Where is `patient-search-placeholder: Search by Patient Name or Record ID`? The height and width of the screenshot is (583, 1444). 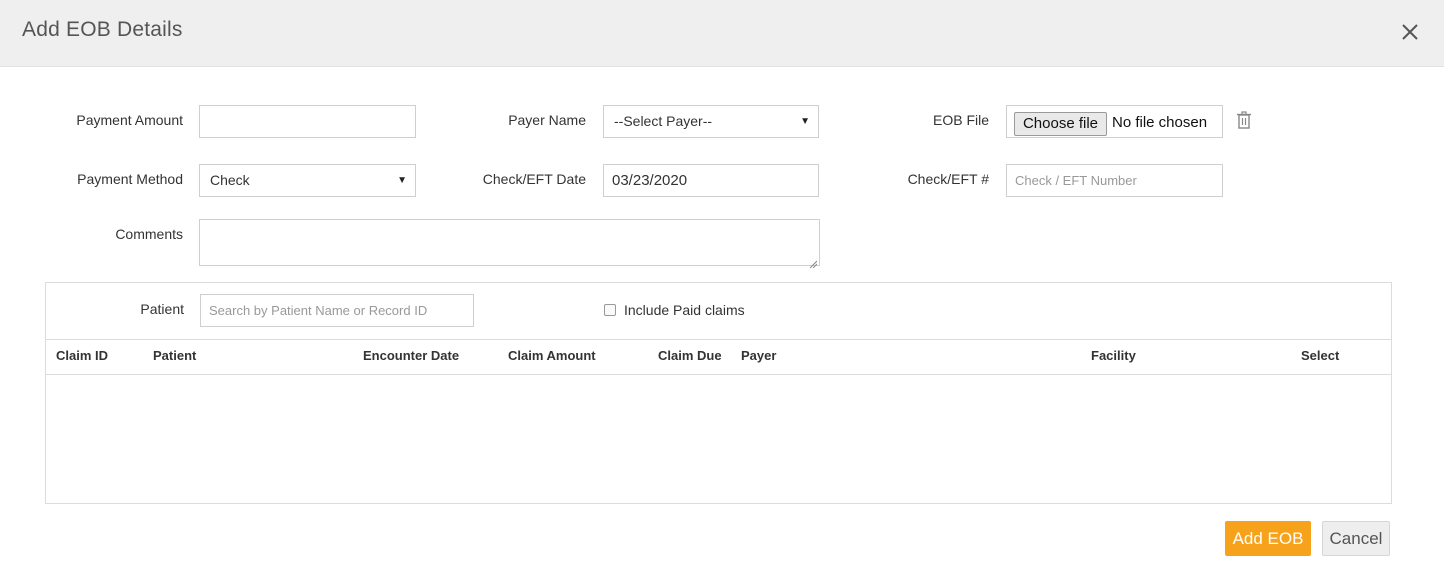
patient-search-placeholder: Search by Patient Name or Record ID is located at coordinates (318, 310).